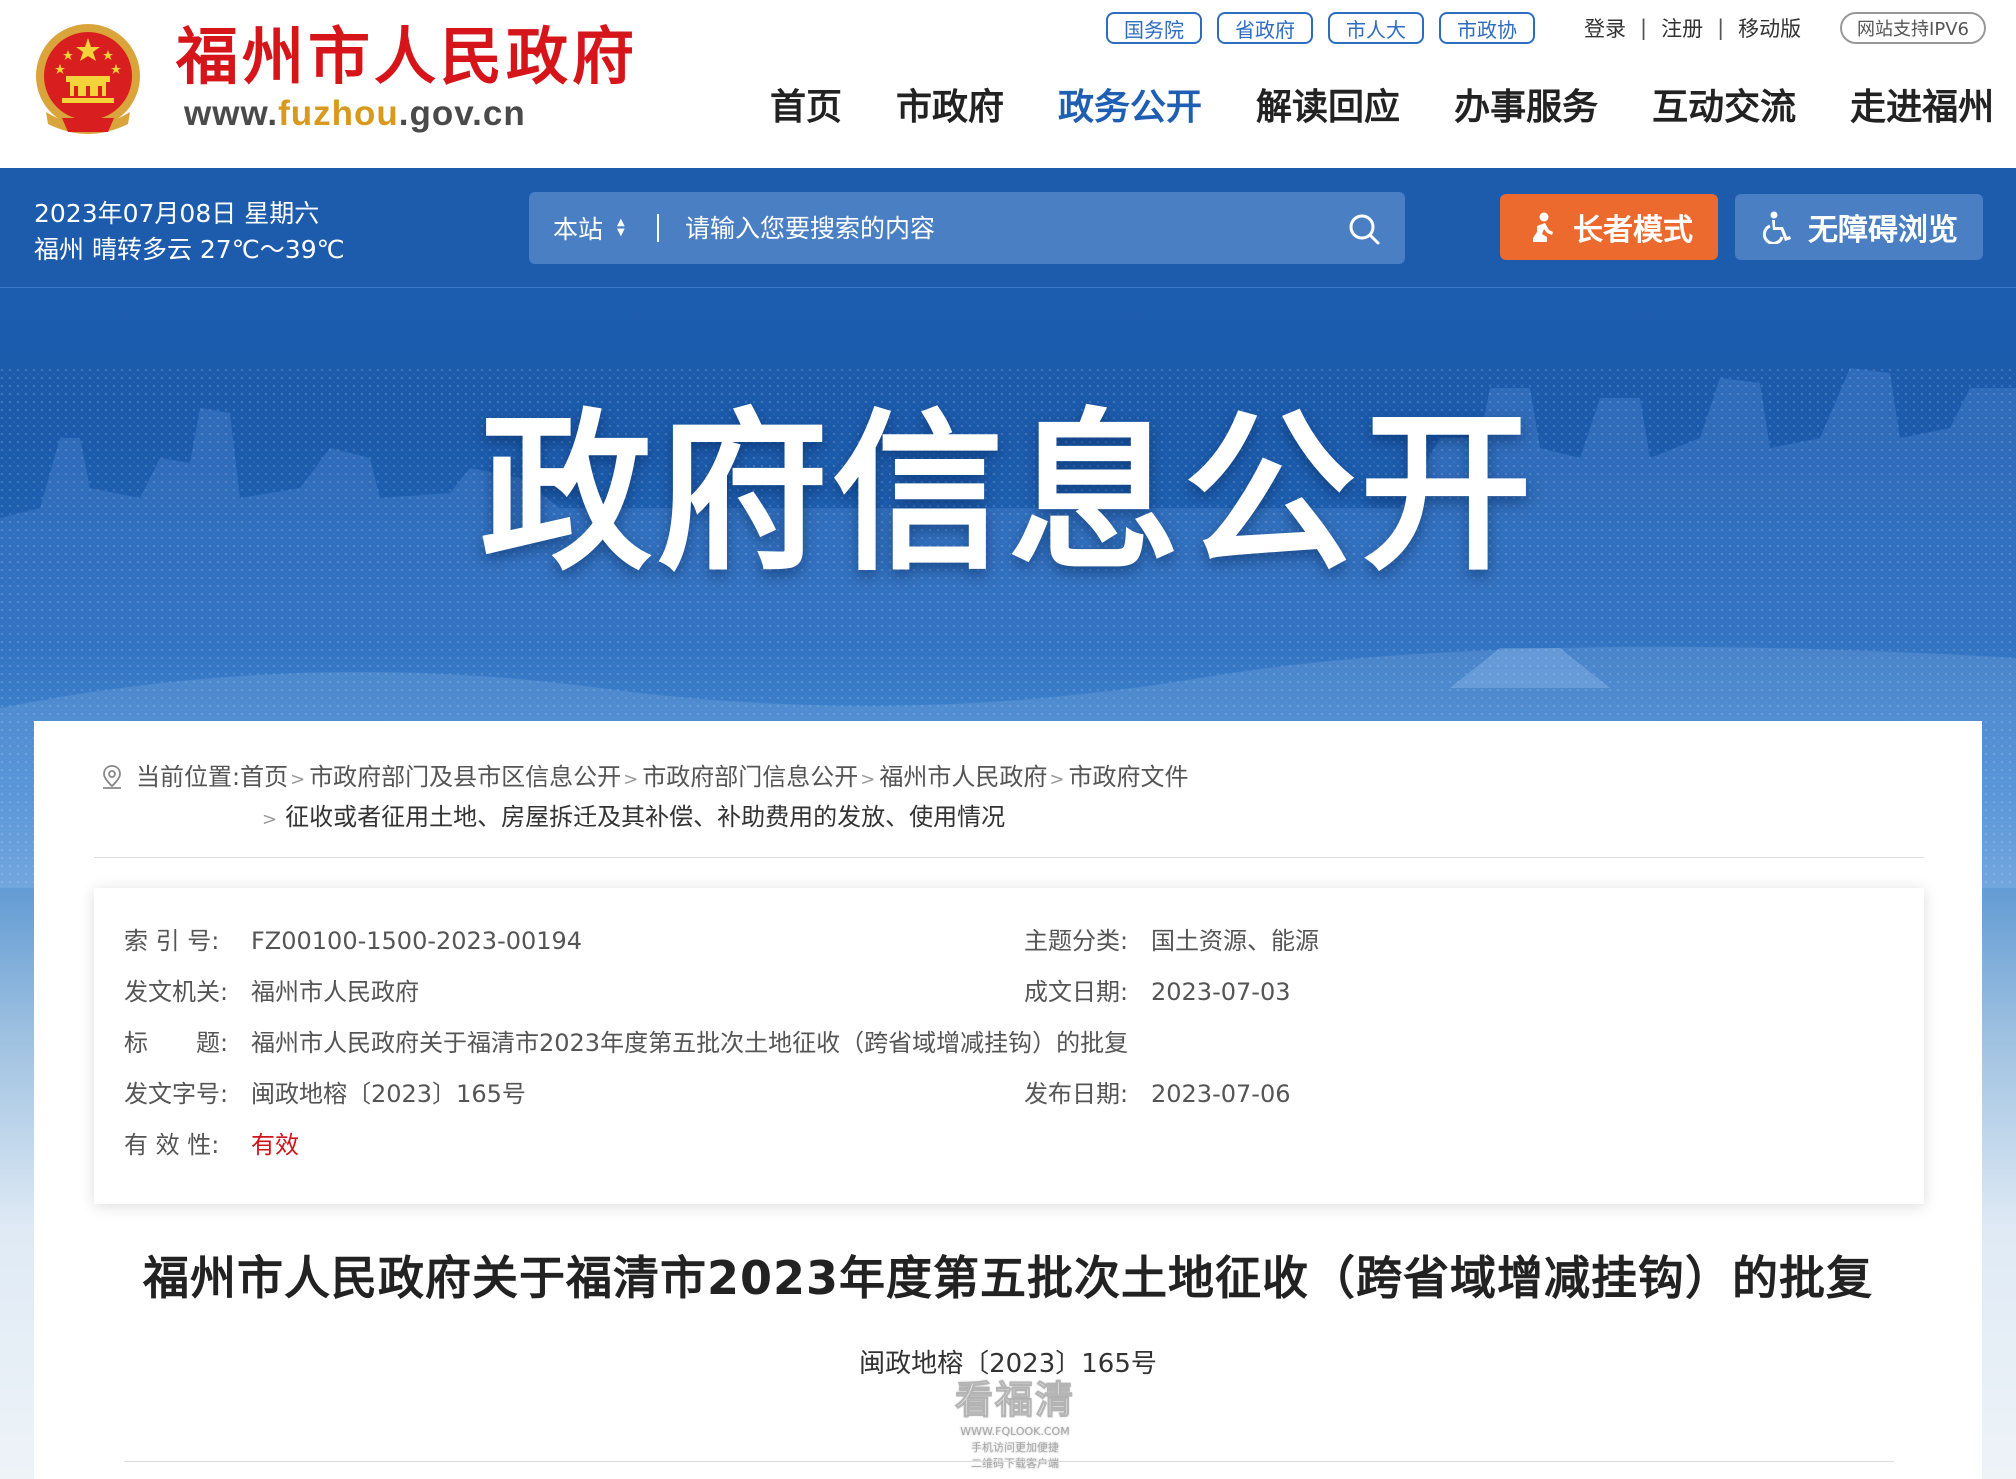 The image size is (2016, 1479). What do you see at coordinates (1221, 1094) in the screenshot?
I see `meta-value: 2023-07-06` at bounding box center [1221, 1094].